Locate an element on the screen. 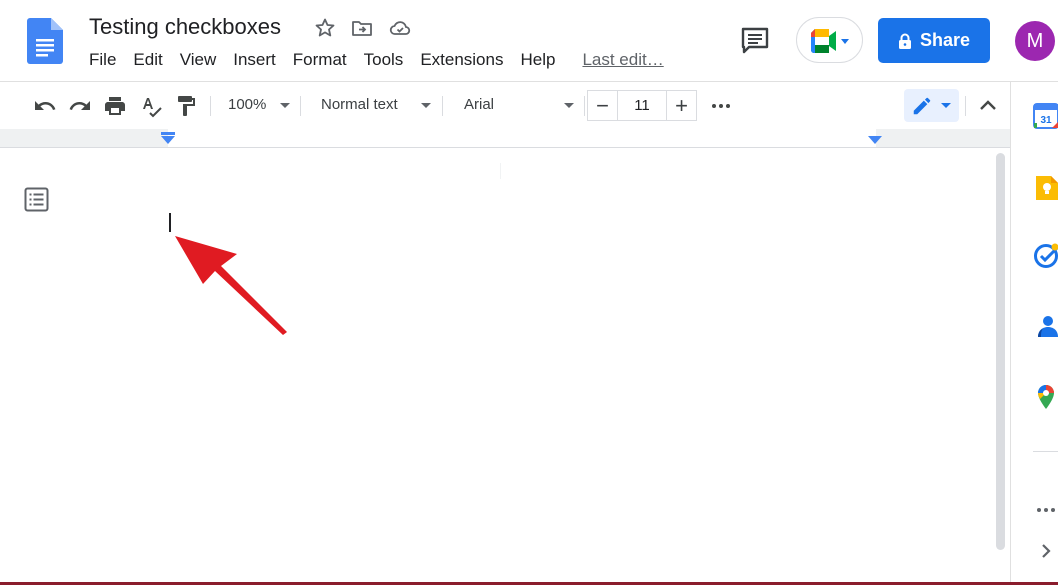  redo-icon is located at coordinates (80, 106).